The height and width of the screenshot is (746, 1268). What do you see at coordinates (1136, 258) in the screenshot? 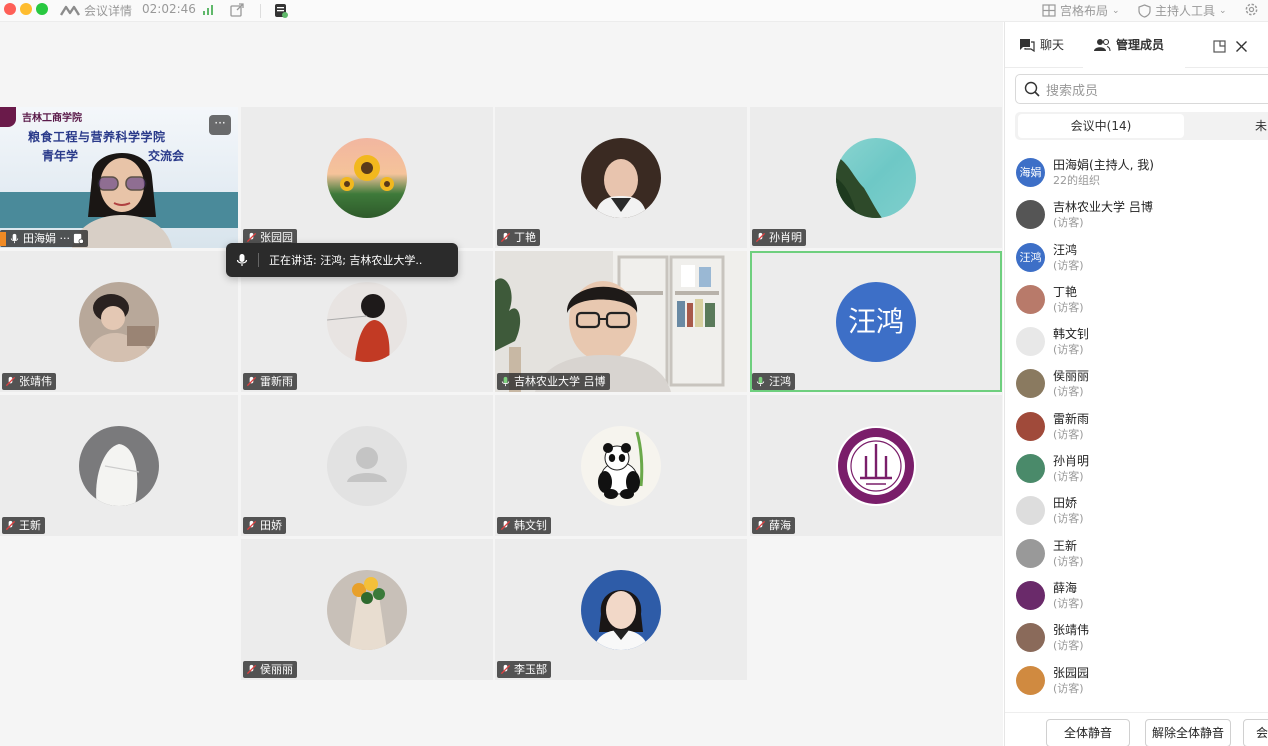
I see `member-row: 汪鸿 汪鸿 (访客)` at bounding box center [1136, 258].